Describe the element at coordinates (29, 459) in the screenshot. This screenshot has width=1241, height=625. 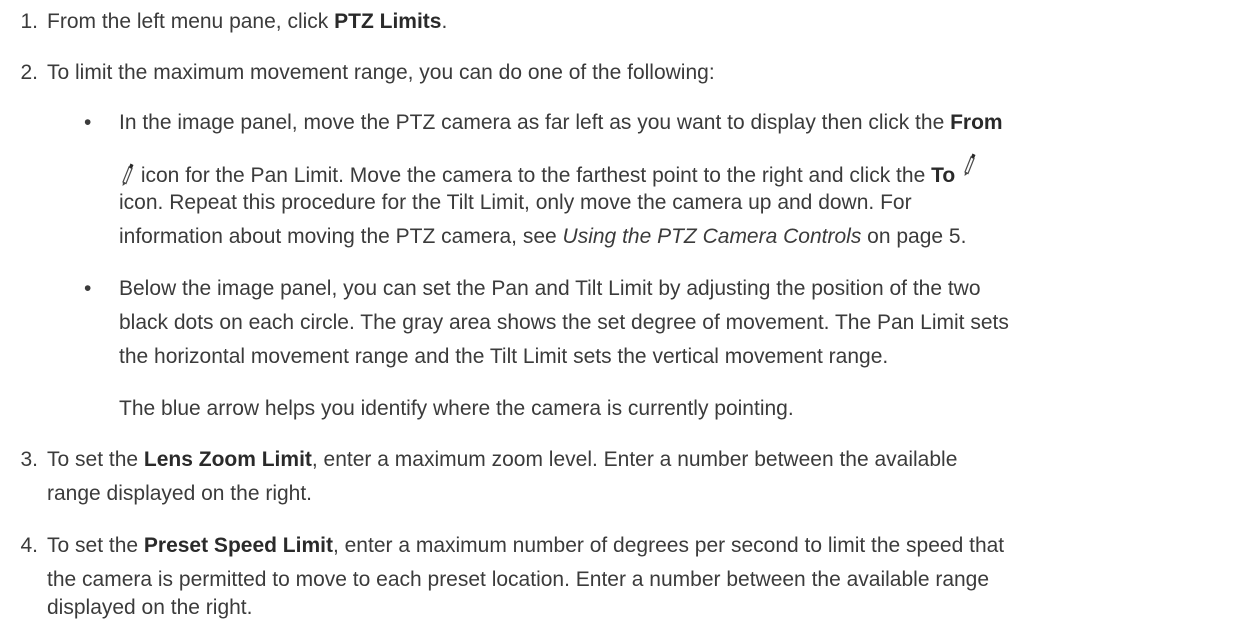
I see `step-number: 3.` at that location.